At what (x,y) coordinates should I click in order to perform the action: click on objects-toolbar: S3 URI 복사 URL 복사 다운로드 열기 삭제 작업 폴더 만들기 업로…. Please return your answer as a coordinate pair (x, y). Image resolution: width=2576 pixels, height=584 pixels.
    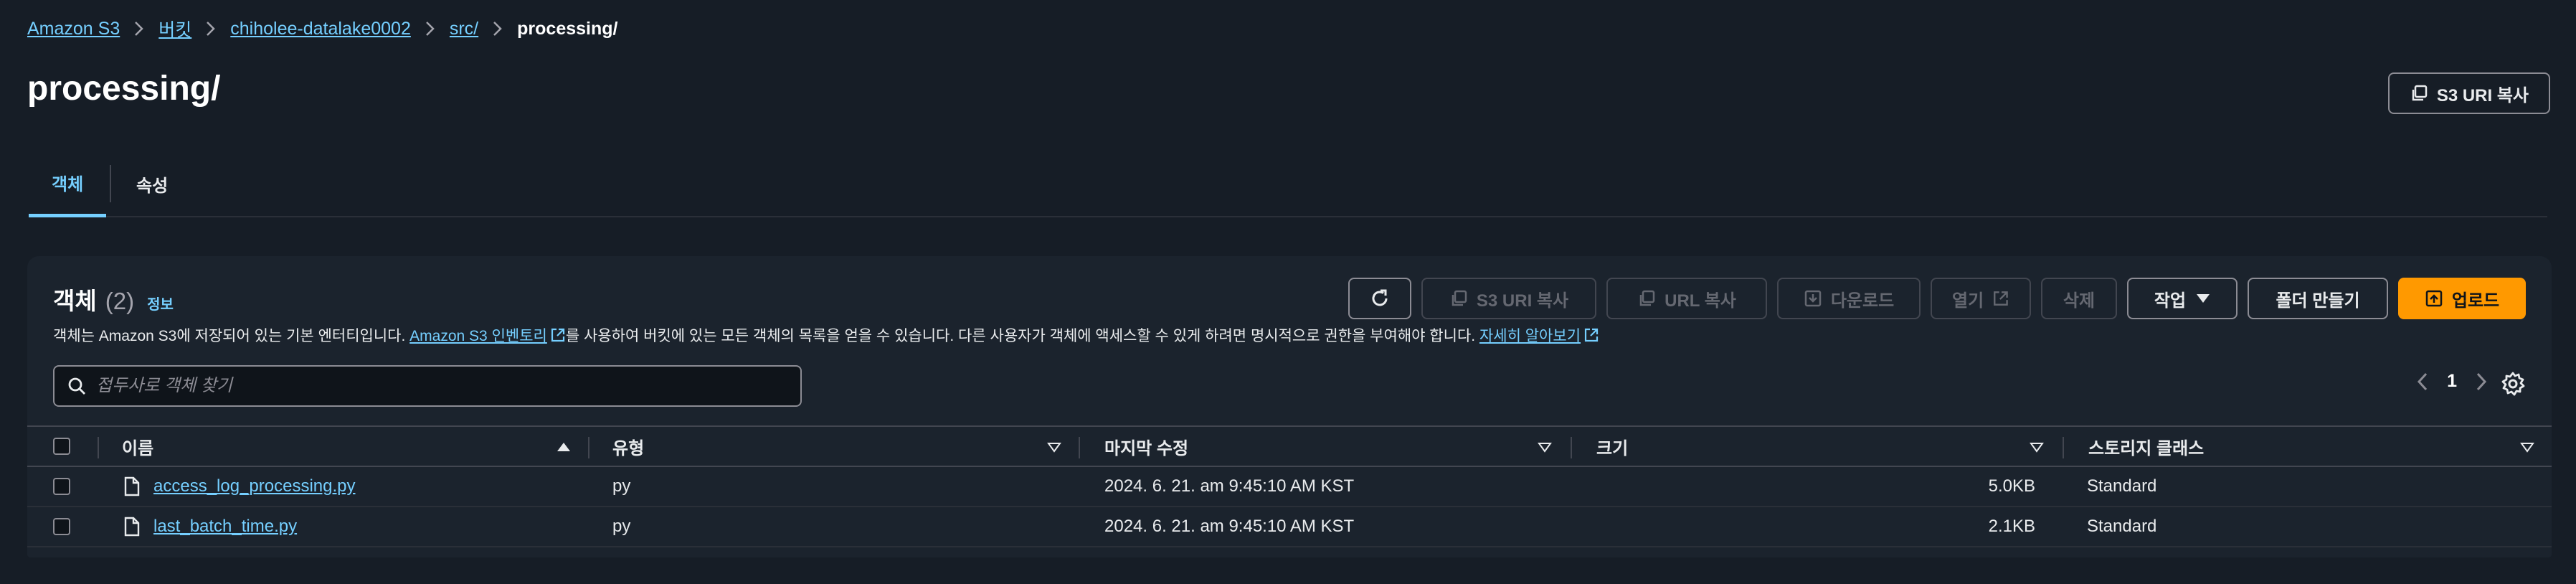
    Looking at the image, I should click on (1937, 298).